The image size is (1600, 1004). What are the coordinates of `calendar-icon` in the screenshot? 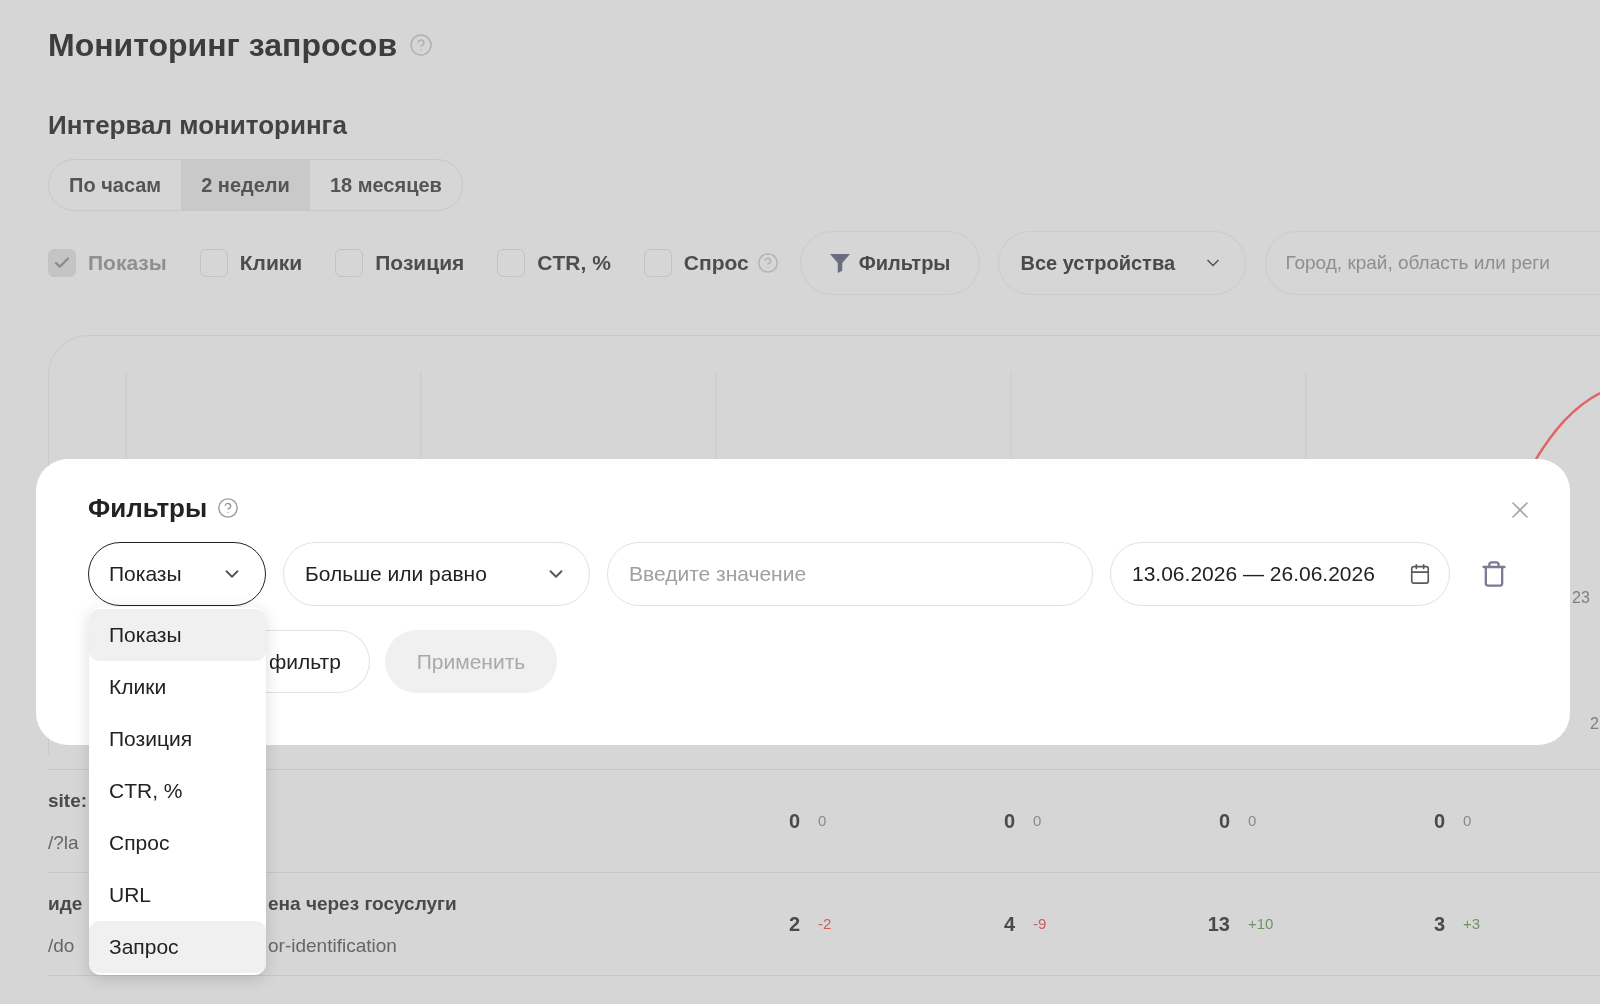 It's located at (1420, 574).